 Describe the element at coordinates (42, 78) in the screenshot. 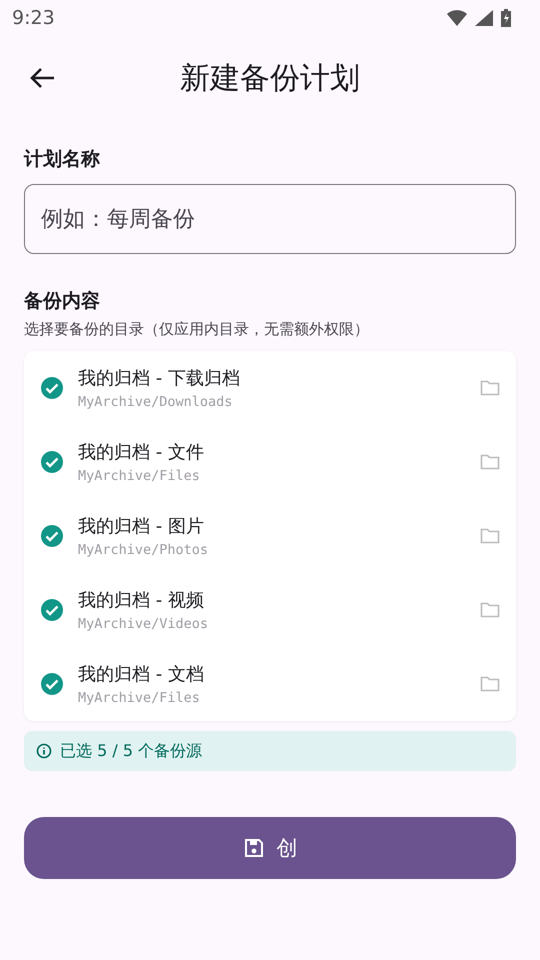

I see `back-icon` at that location.